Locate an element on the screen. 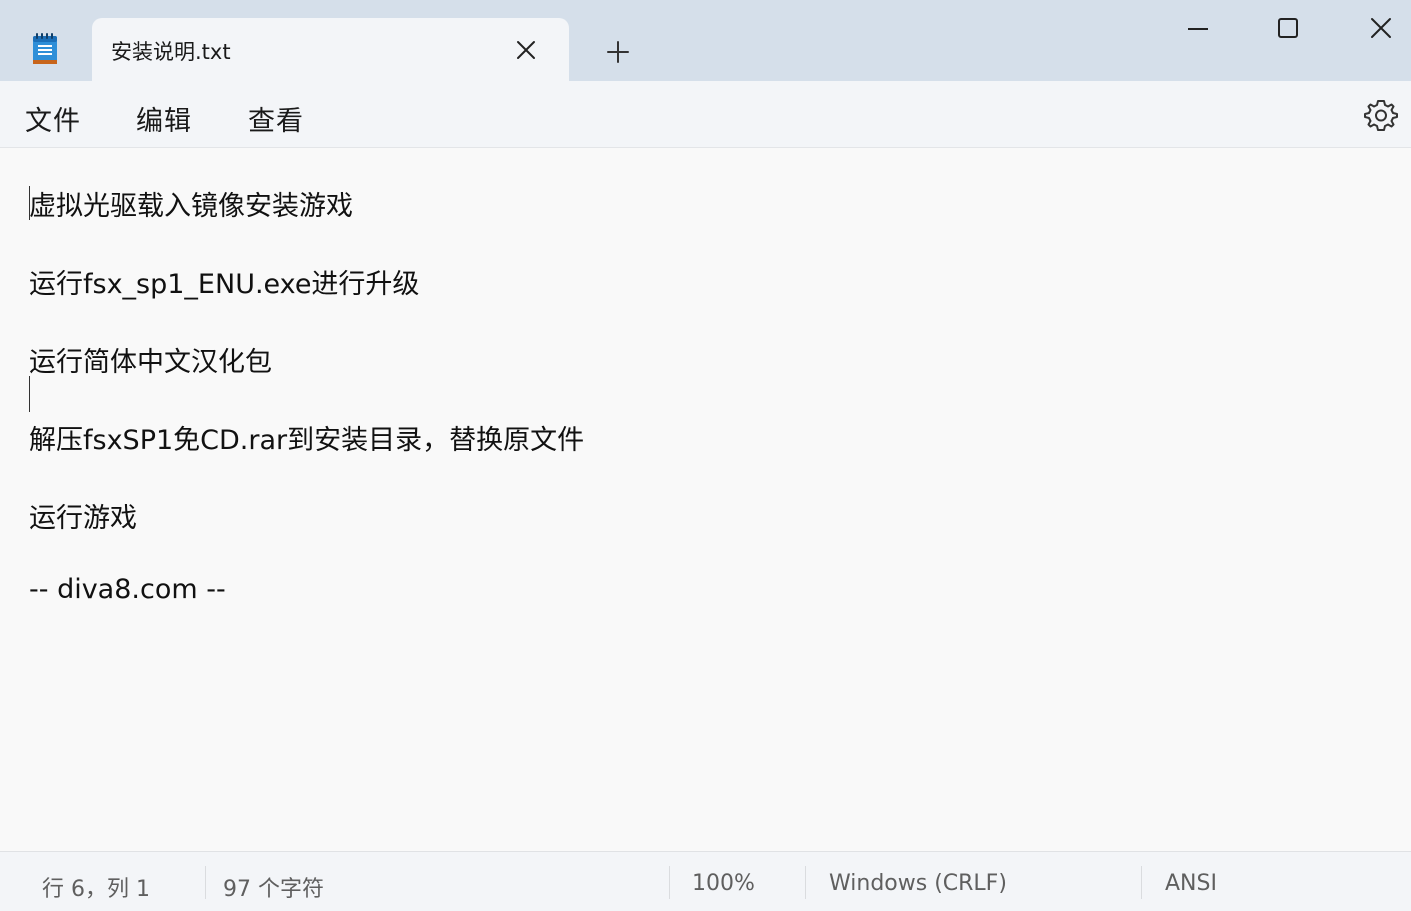 Image resolution: width=1411 pixels, height=911 pixels. status-bar: 行 6，列 1 97 个字符 100% Windows (CRLF) ANSI is located at coordinates (705, 881).